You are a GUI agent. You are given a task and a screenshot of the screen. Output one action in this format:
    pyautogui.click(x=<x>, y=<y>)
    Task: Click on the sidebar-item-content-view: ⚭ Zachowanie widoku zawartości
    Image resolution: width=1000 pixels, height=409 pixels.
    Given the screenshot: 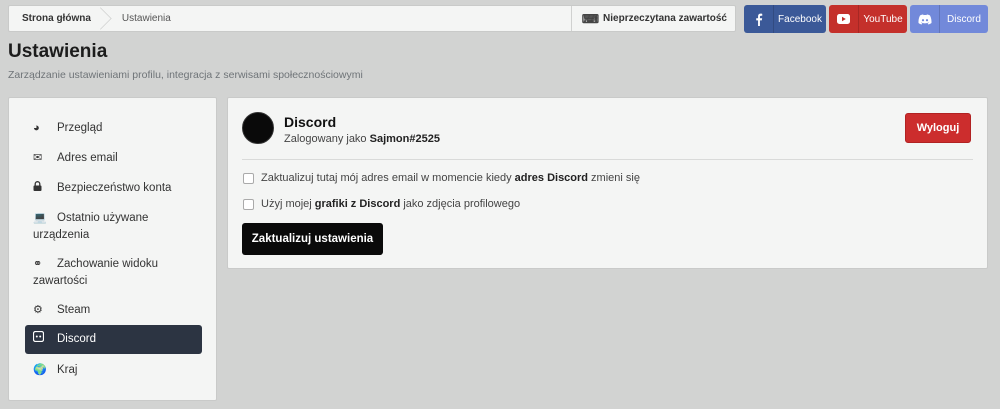 What is the action you would take?
    pyautogui.click(x=113, y=273)
    